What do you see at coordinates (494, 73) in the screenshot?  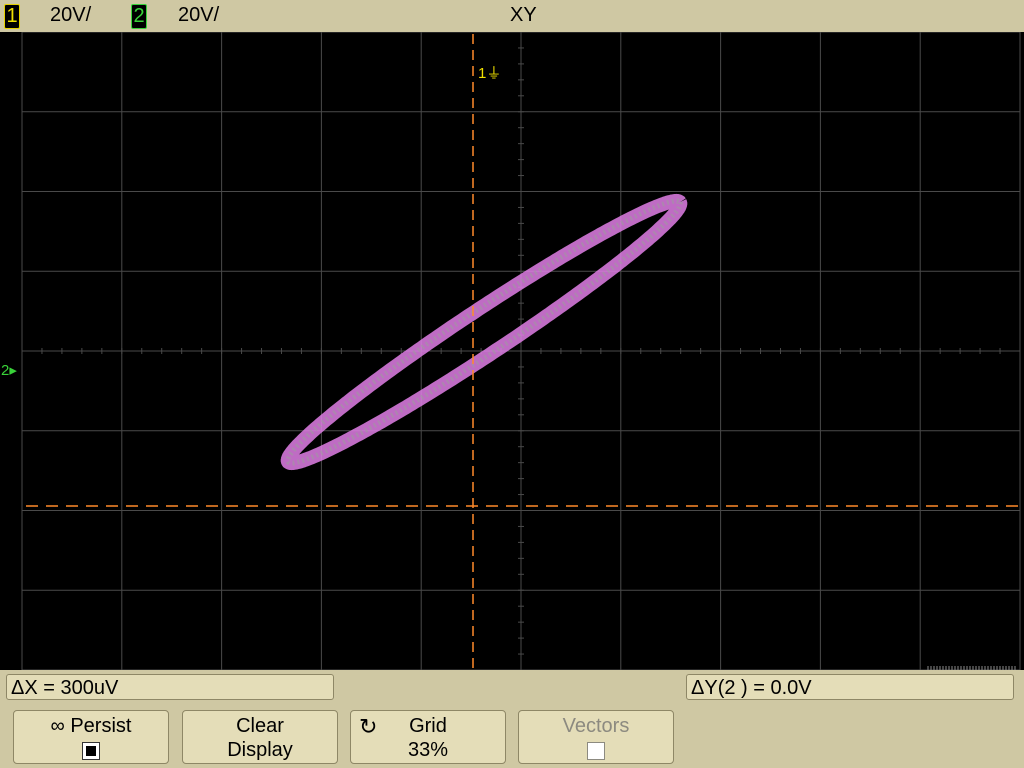 I see `ground-arrow-icon: ⏚` at bounding box center [494, 73].